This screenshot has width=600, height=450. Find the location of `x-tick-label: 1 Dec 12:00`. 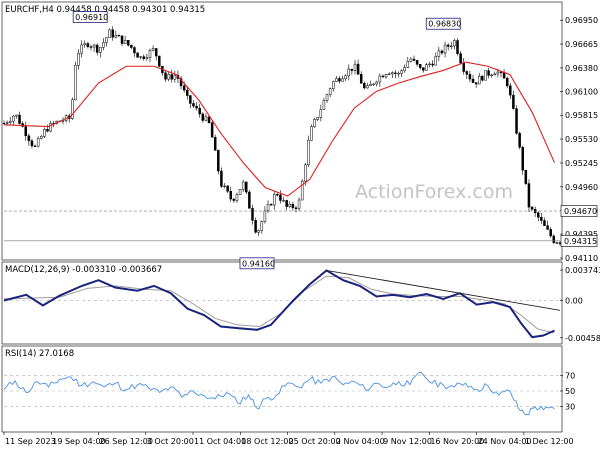

x-tick-label: 1 Dec 12:00 is located at coordinates (549, 441).